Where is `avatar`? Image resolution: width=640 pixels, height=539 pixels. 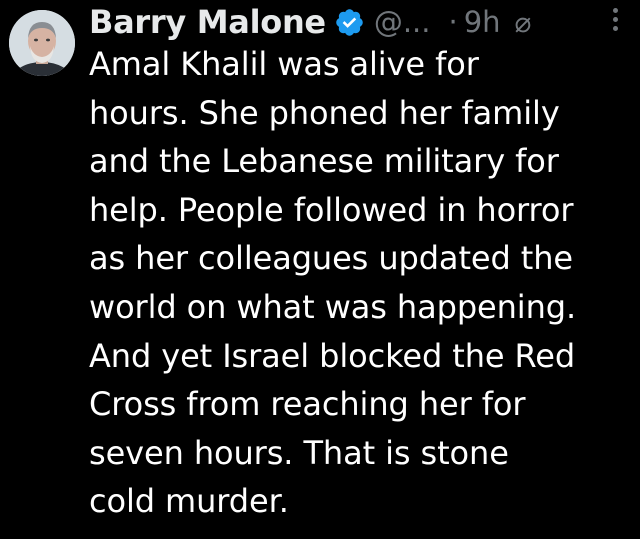
avatar is located at coordinates (42, 43).